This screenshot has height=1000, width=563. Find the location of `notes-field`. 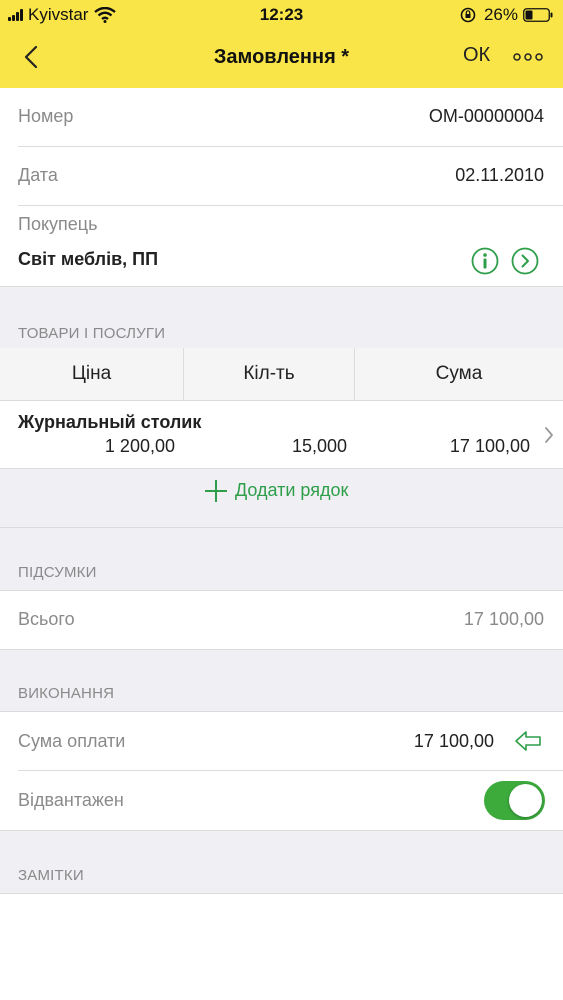

notes-field is located at coordinates (281, 947).